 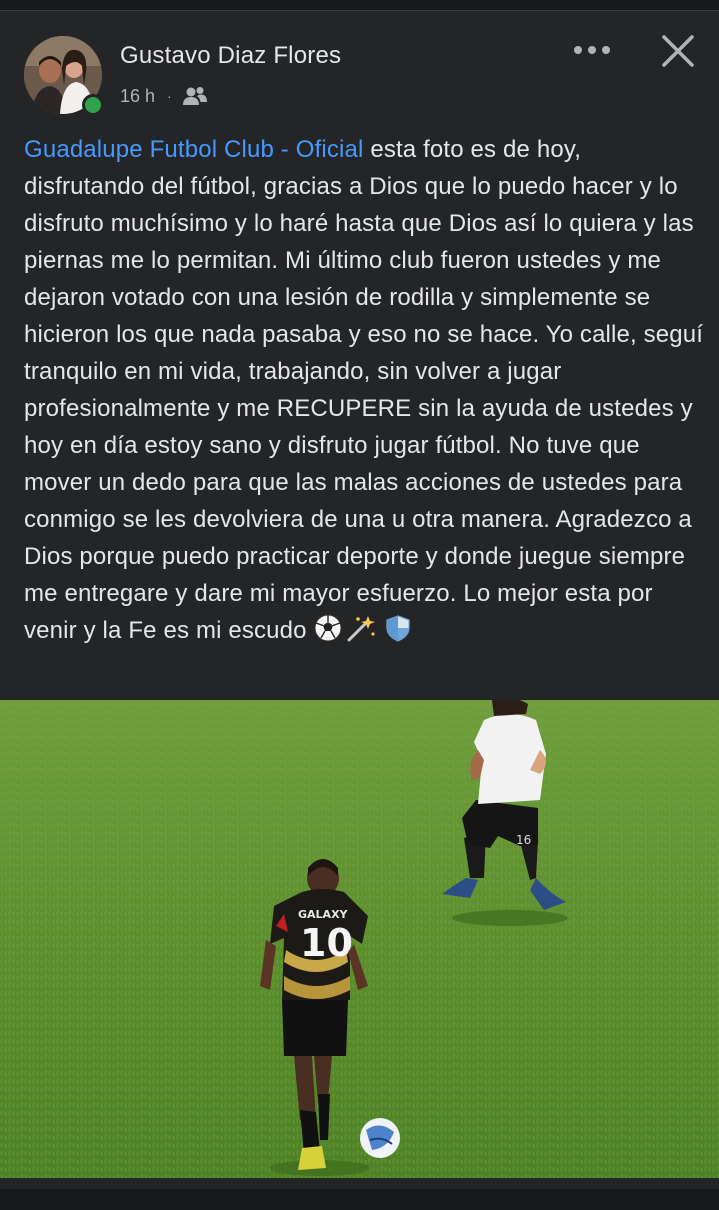 I want to click on more-options-button, so click(x=592, y=50).